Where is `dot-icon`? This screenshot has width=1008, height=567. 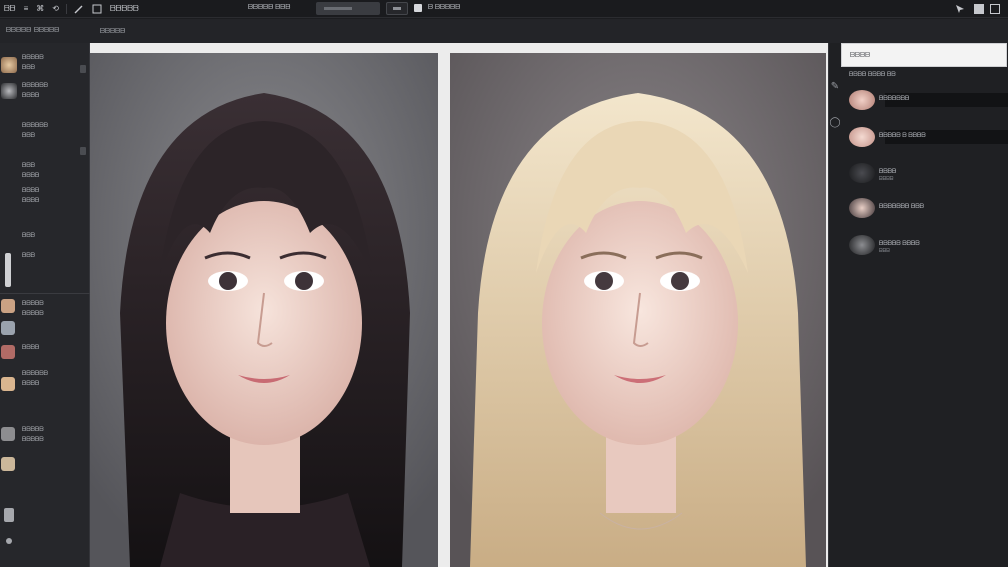 dot-icon is located at coordinates (9, 541).